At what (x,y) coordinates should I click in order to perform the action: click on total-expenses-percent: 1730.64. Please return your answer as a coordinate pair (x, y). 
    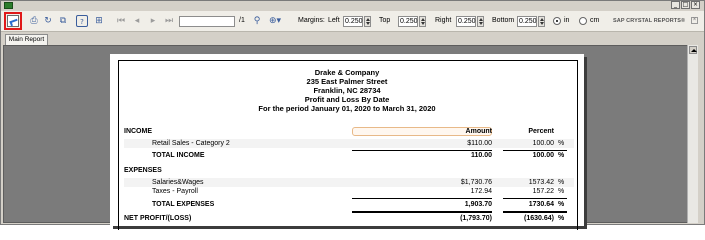
    Looking at the image, I should click on (541, 204).